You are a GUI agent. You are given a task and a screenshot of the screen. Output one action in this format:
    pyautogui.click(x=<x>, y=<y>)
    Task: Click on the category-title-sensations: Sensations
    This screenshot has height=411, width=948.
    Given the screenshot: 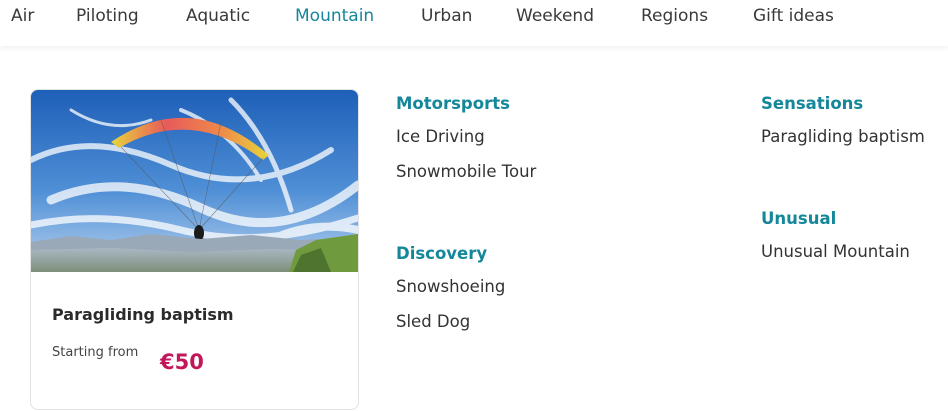 What is the action you would take?
    pyautogui.click(x=812, y=103)
    